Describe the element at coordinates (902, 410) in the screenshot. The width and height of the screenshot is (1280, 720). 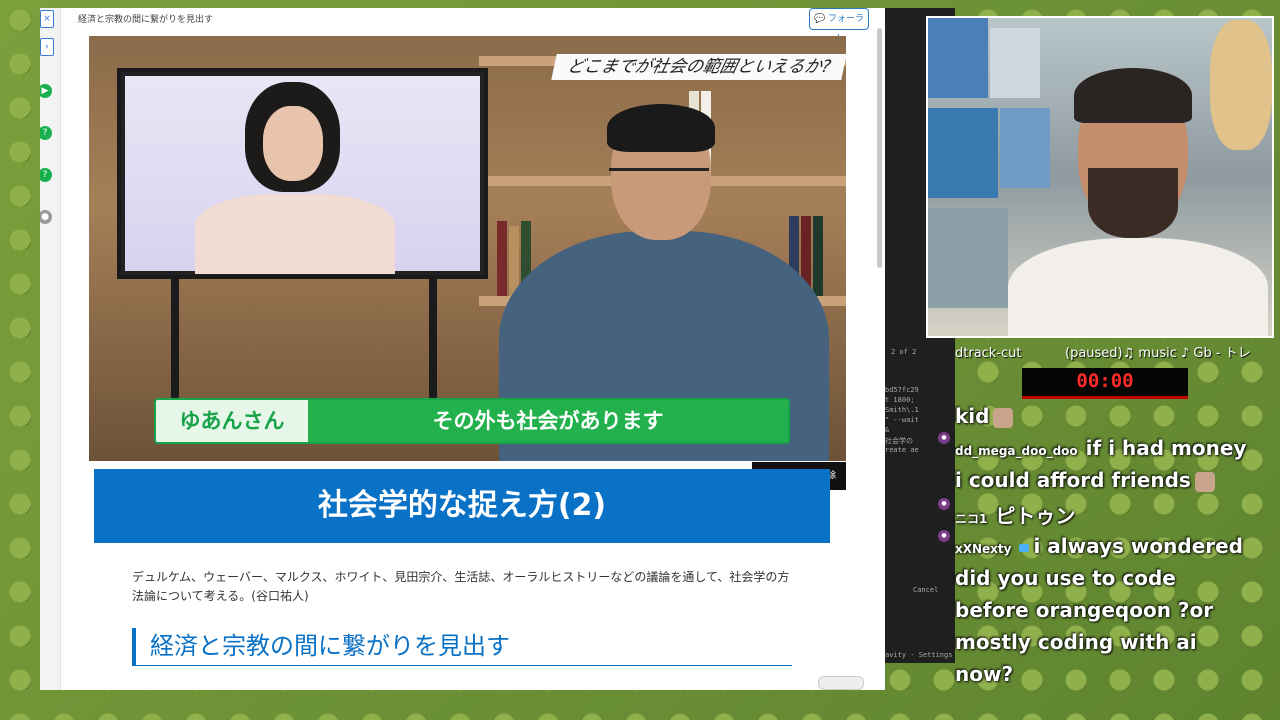
I see `ide-code-line: Smith\.1` at that location.